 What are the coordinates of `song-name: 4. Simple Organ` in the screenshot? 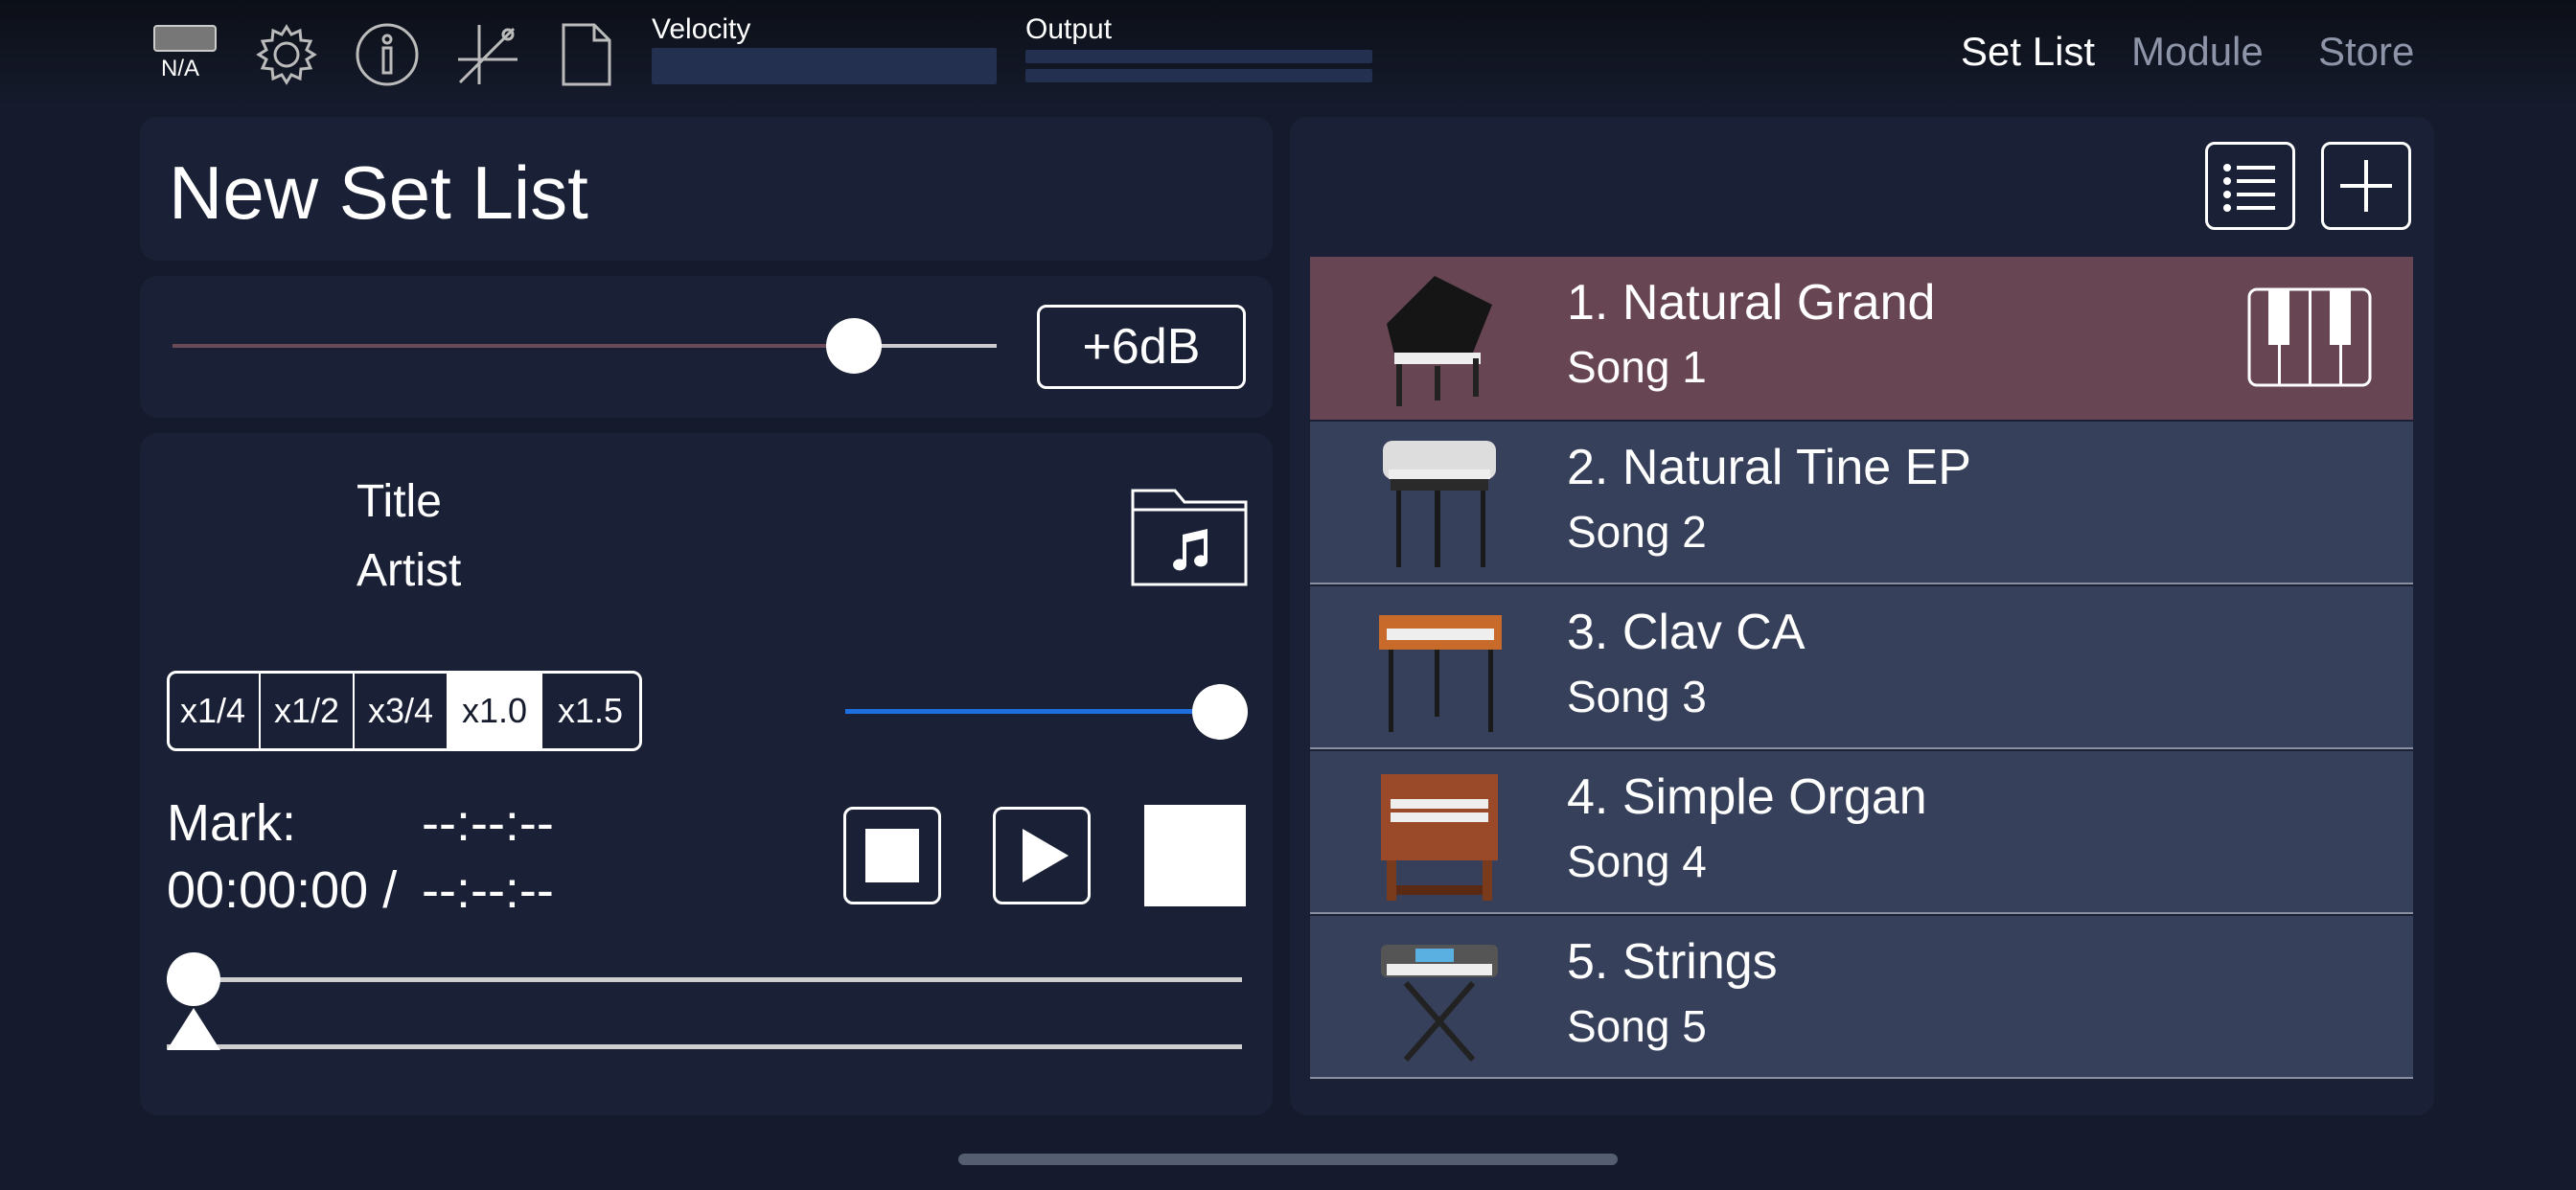 It's located at (1747, 797).